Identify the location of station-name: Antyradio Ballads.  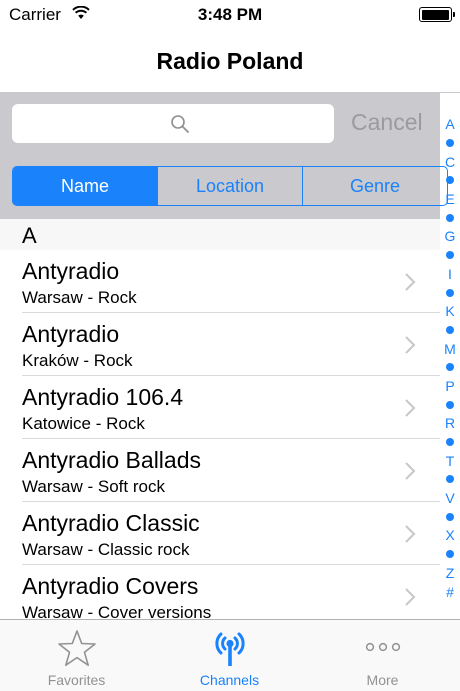
(111, 460).